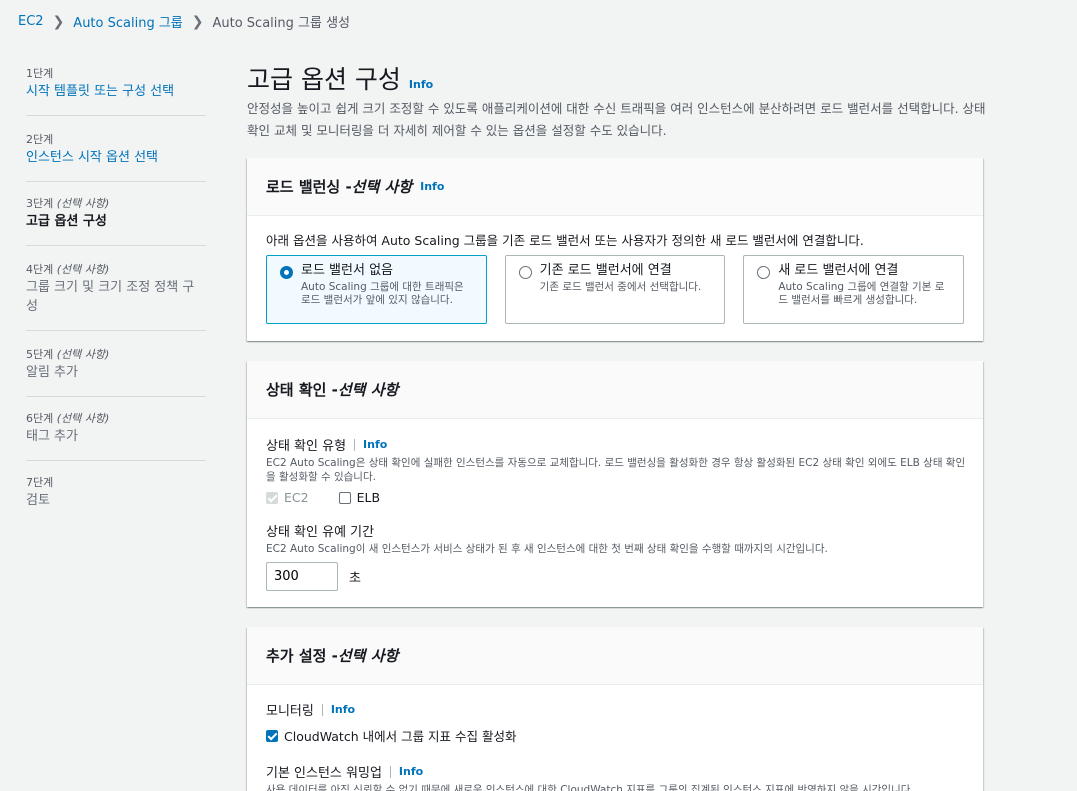  Describe the element at coordinates (272, 735) in the screenshot. I see `cloudwatch-checkbox` at that location.